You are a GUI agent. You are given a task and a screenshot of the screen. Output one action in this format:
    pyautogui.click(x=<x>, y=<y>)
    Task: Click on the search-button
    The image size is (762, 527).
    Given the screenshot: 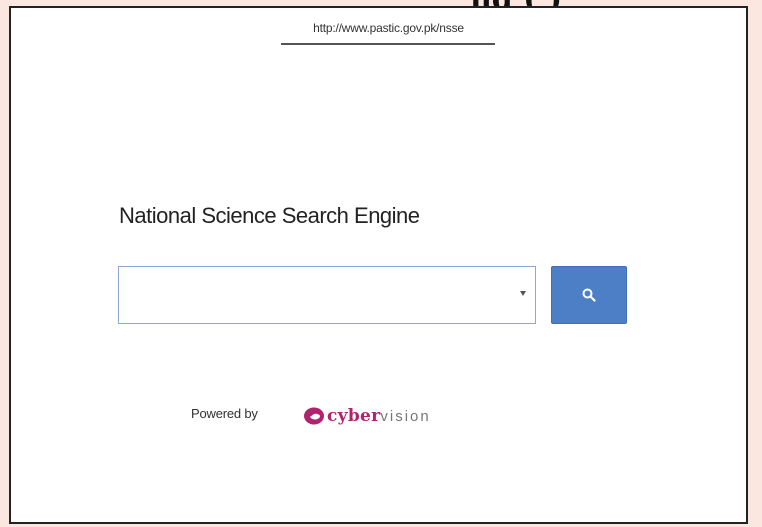 What is the action you would take?
    pyautogui.click(x=589, y=295)
    